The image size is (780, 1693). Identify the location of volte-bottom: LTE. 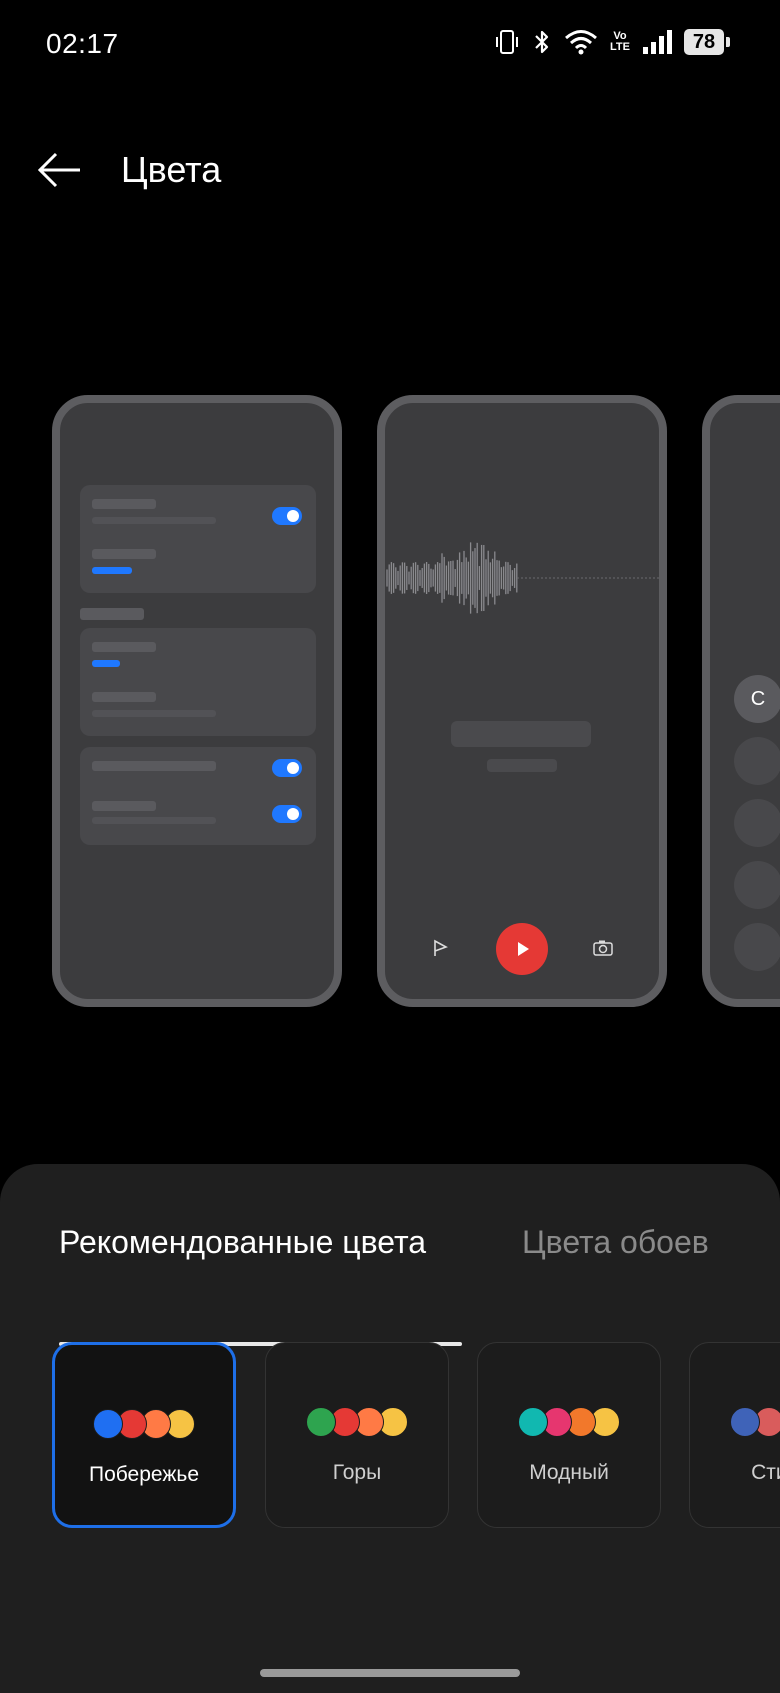
(620, 47).